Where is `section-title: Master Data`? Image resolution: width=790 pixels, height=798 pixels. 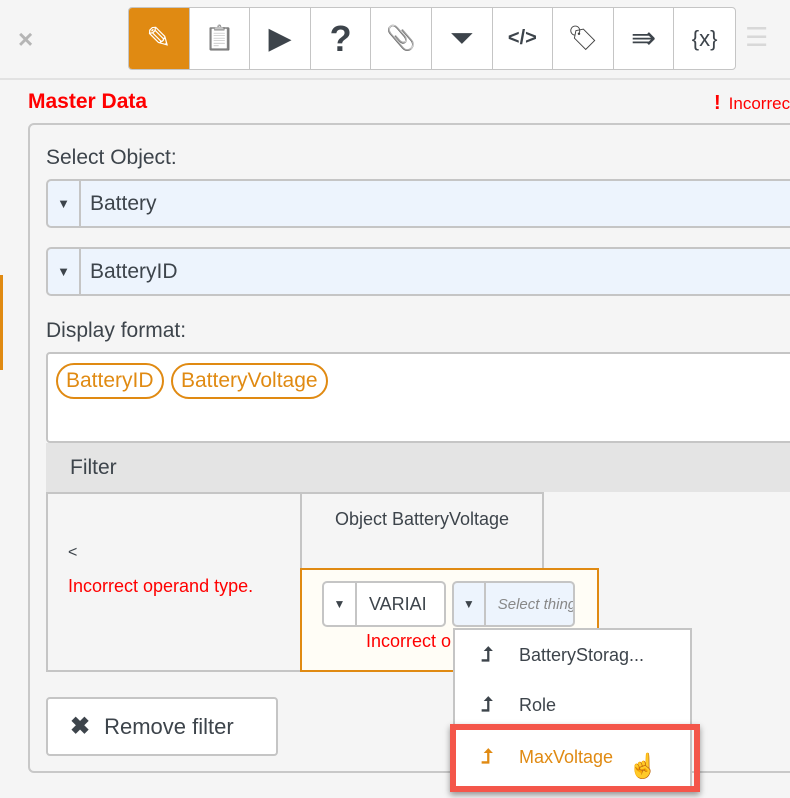 section-title: Master Data is located at coordinates (88, 101).